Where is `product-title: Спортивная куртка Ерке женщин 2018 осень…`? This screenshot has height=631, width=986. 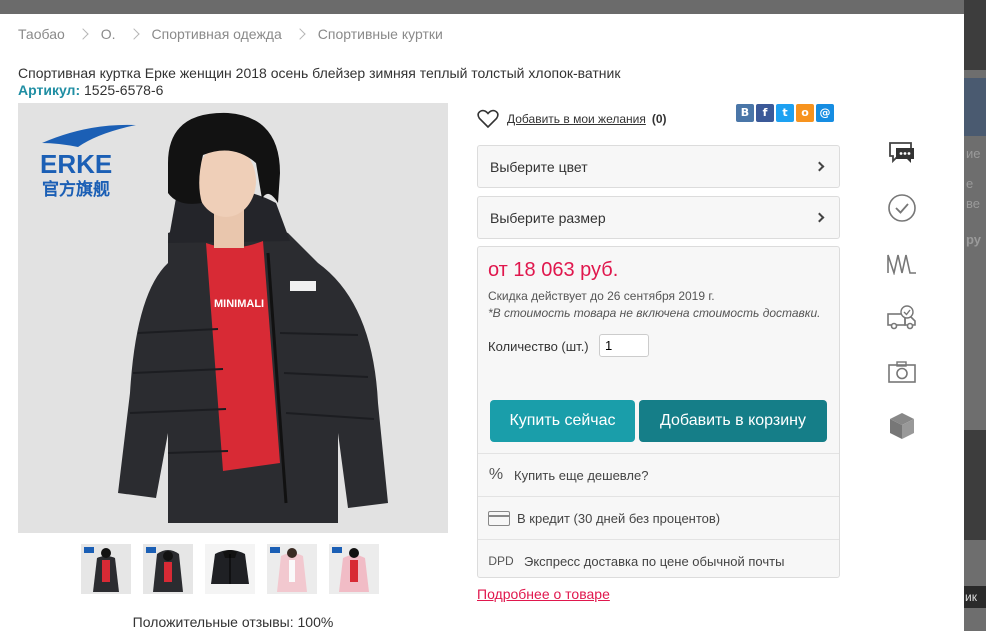
product-title: Спортивная куртка Ерке женщин 2018 осень… is located at coordinates (319, 73).